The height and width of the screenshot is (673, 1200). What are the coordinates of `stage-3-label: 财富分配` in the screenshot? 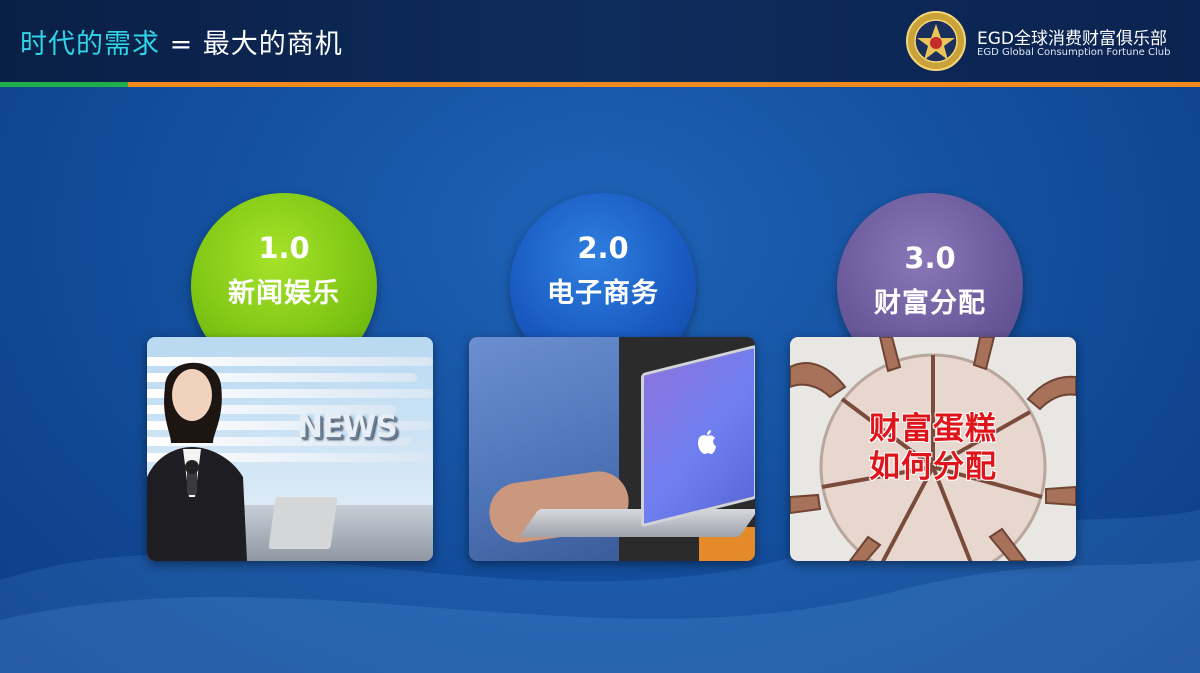 It's located at (930, 303).